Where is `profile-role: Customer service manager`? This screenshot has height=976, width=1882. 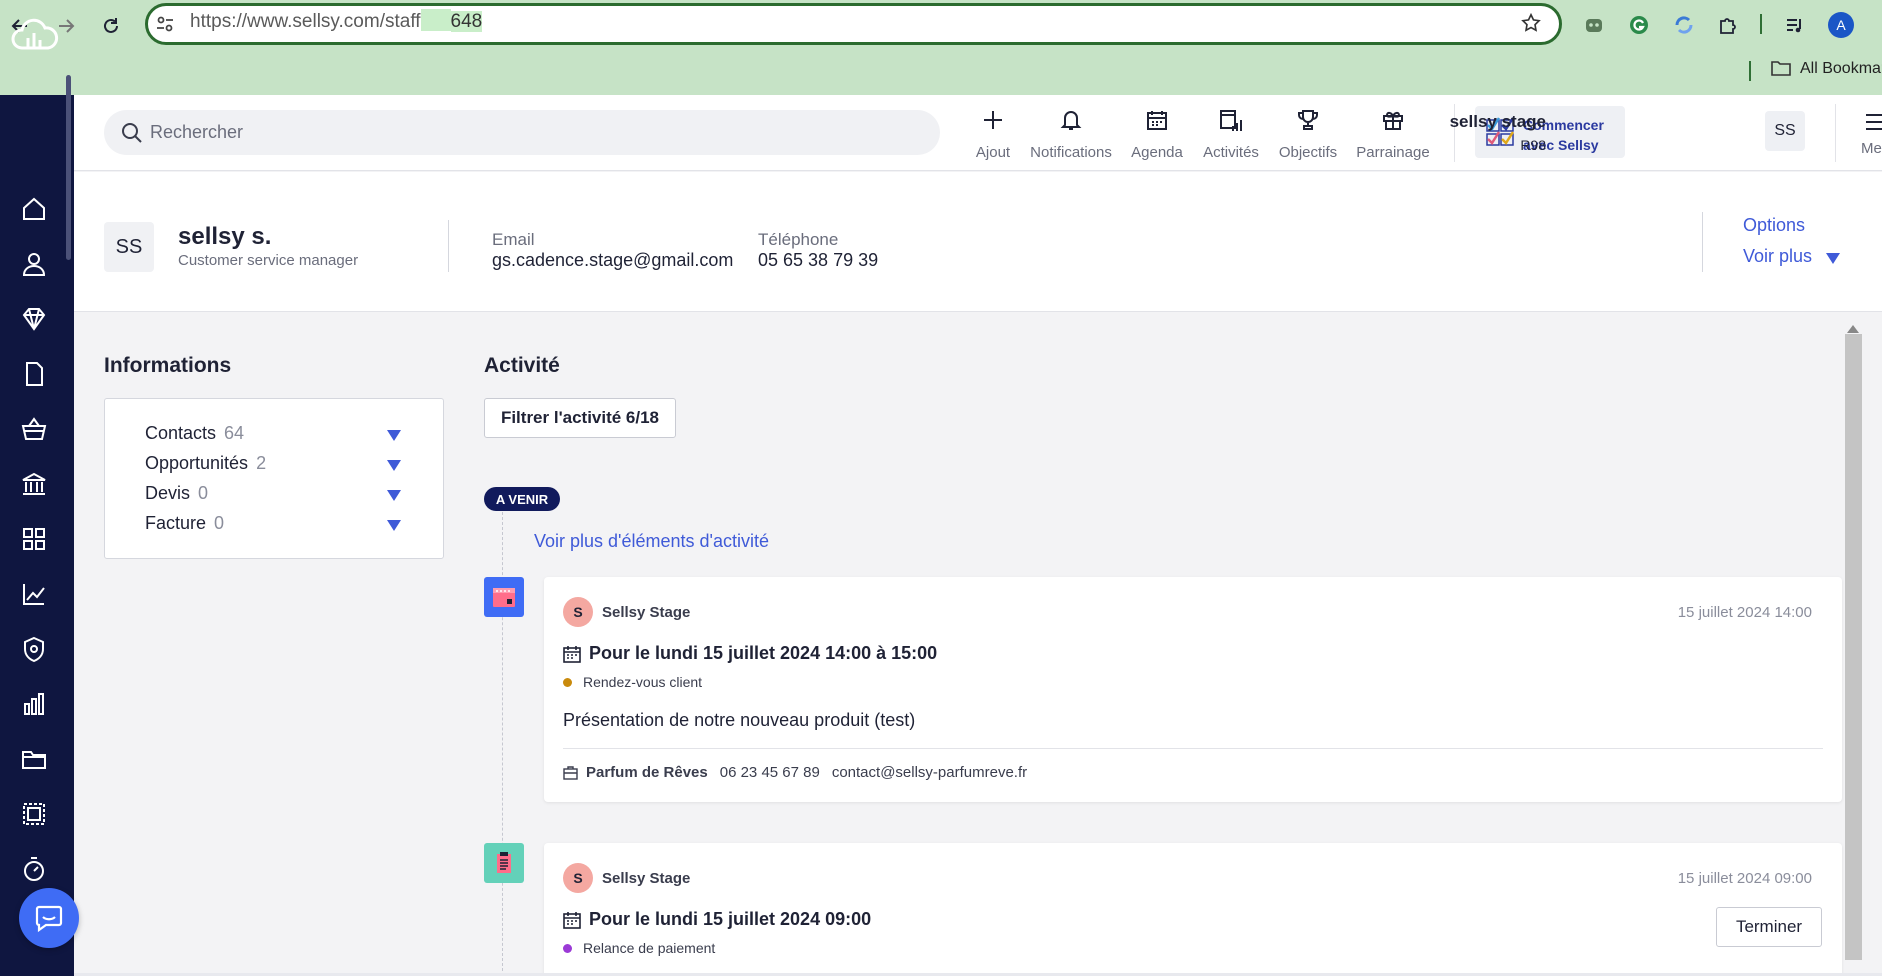 profile-role: Customer service manager is located at coordinates (268, 260).